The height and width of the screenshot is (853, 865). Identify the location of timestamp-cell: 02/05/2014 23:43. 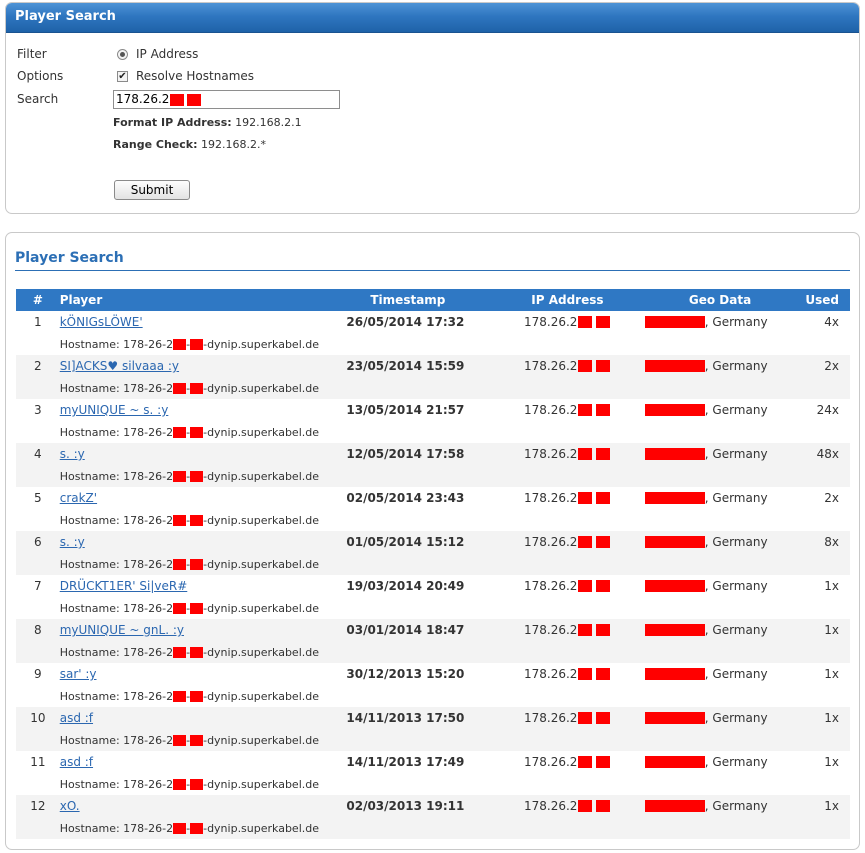
(423, 498).